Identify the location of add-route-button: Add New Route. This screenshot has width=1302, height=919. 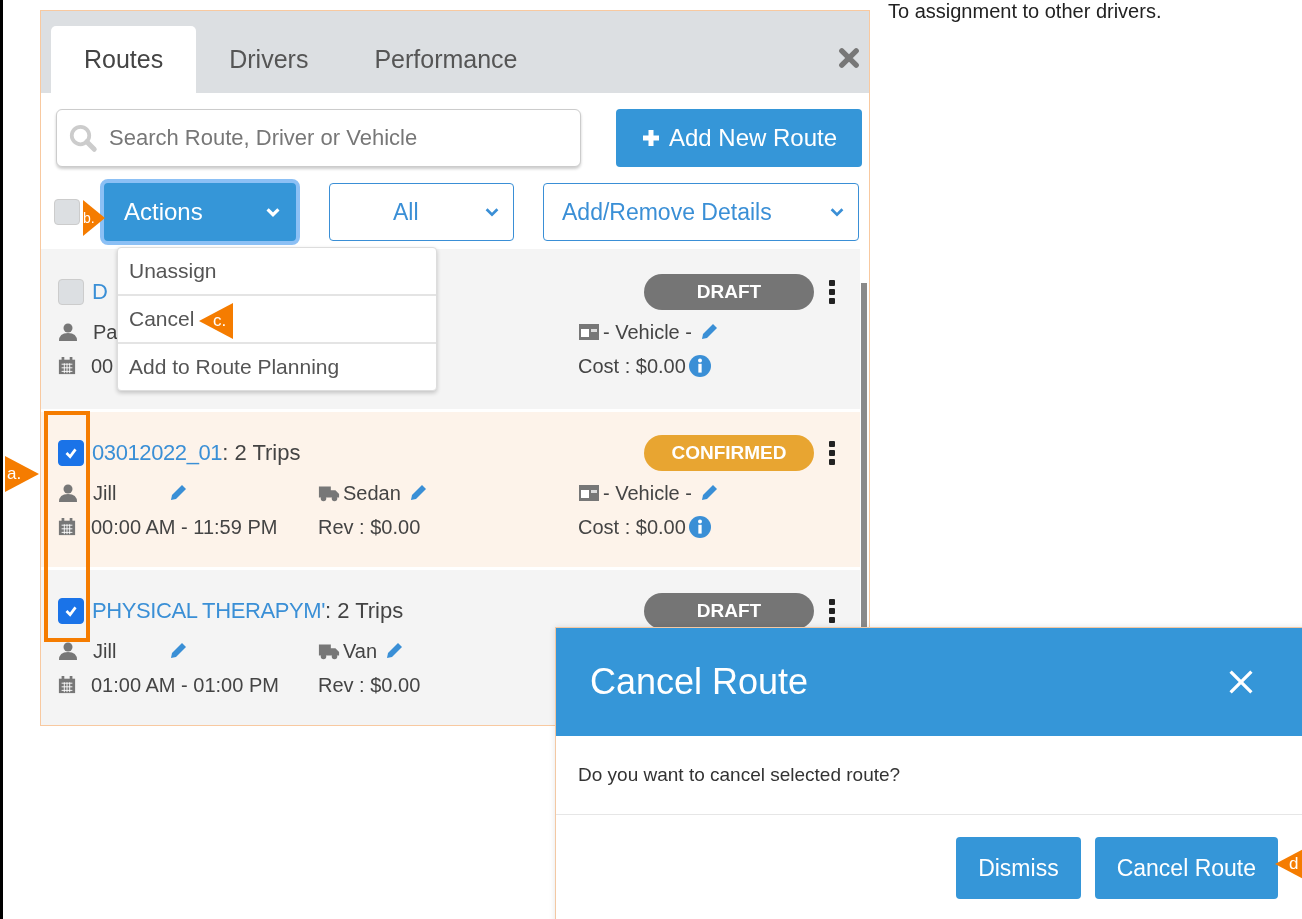
(739, 138).